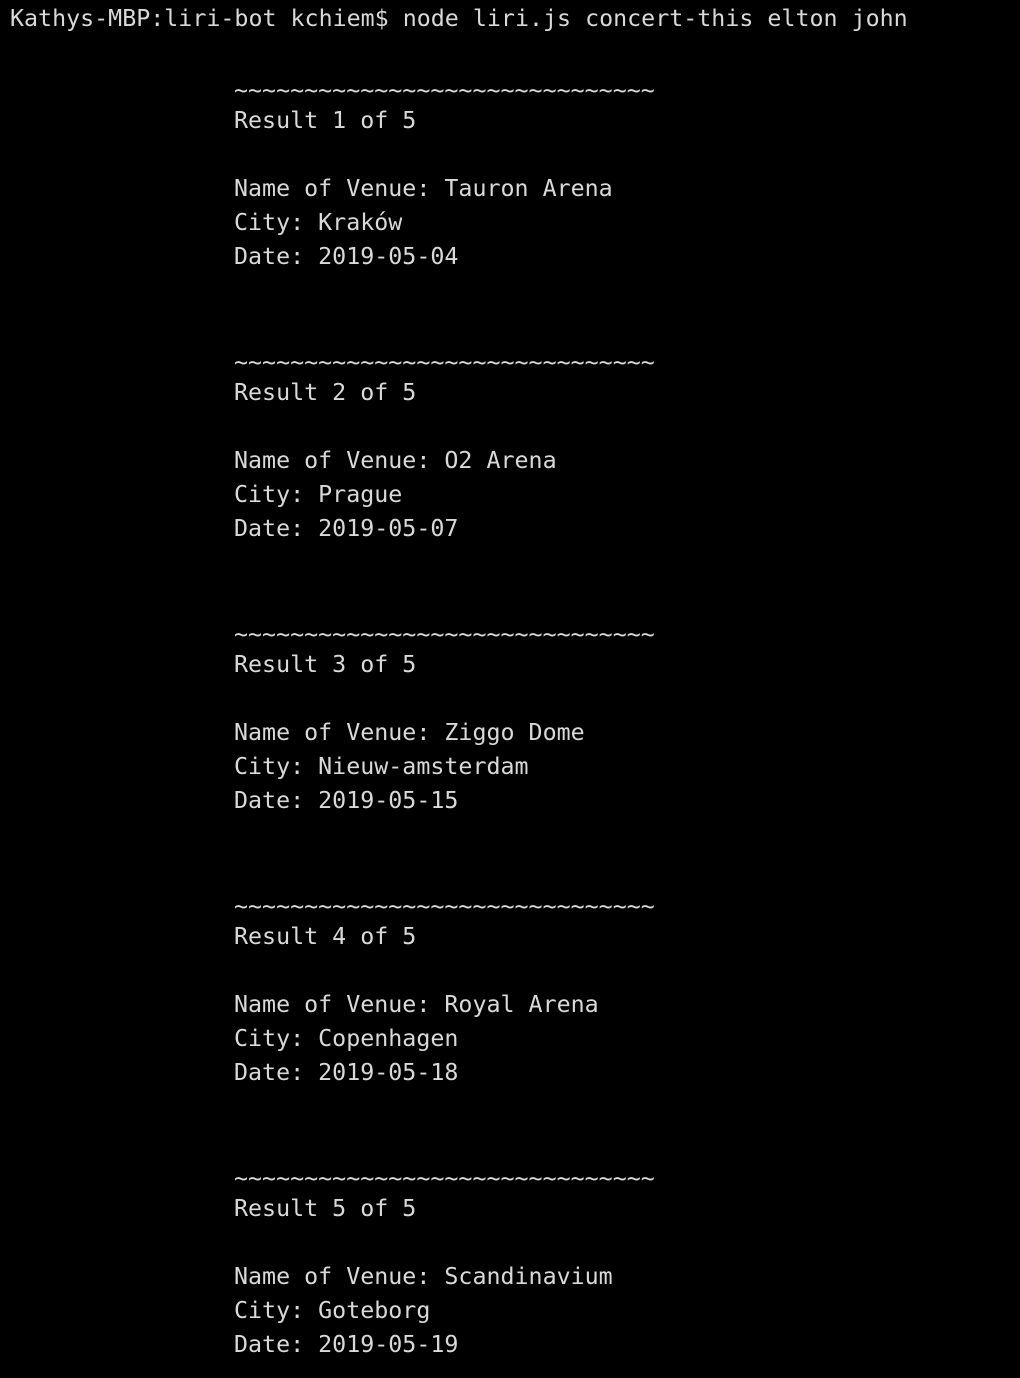  What do you see at coordinates (346, 528) in the screenshot?
I see `result-date: Date: 2019-05-07` at bounding box center [346, 528].